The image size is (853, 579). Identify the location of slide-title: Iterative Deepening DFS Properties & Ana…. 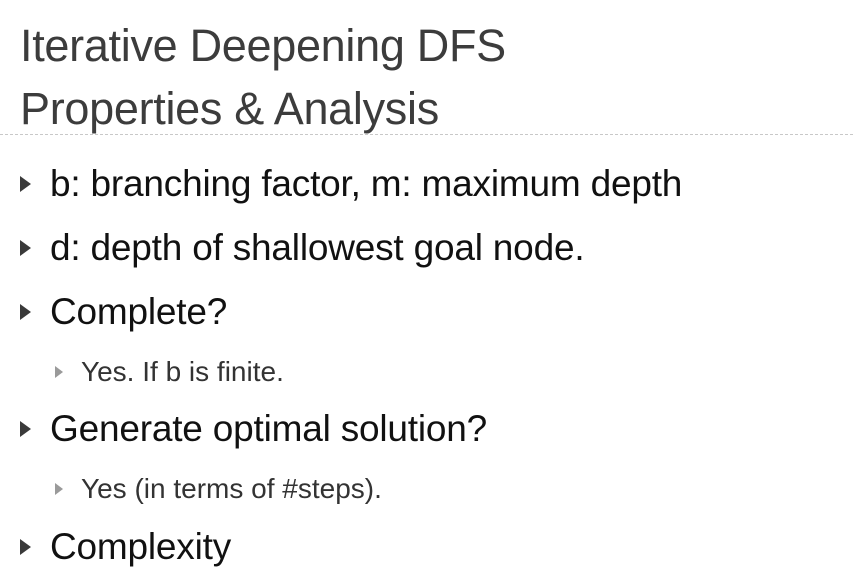
(263, 77).